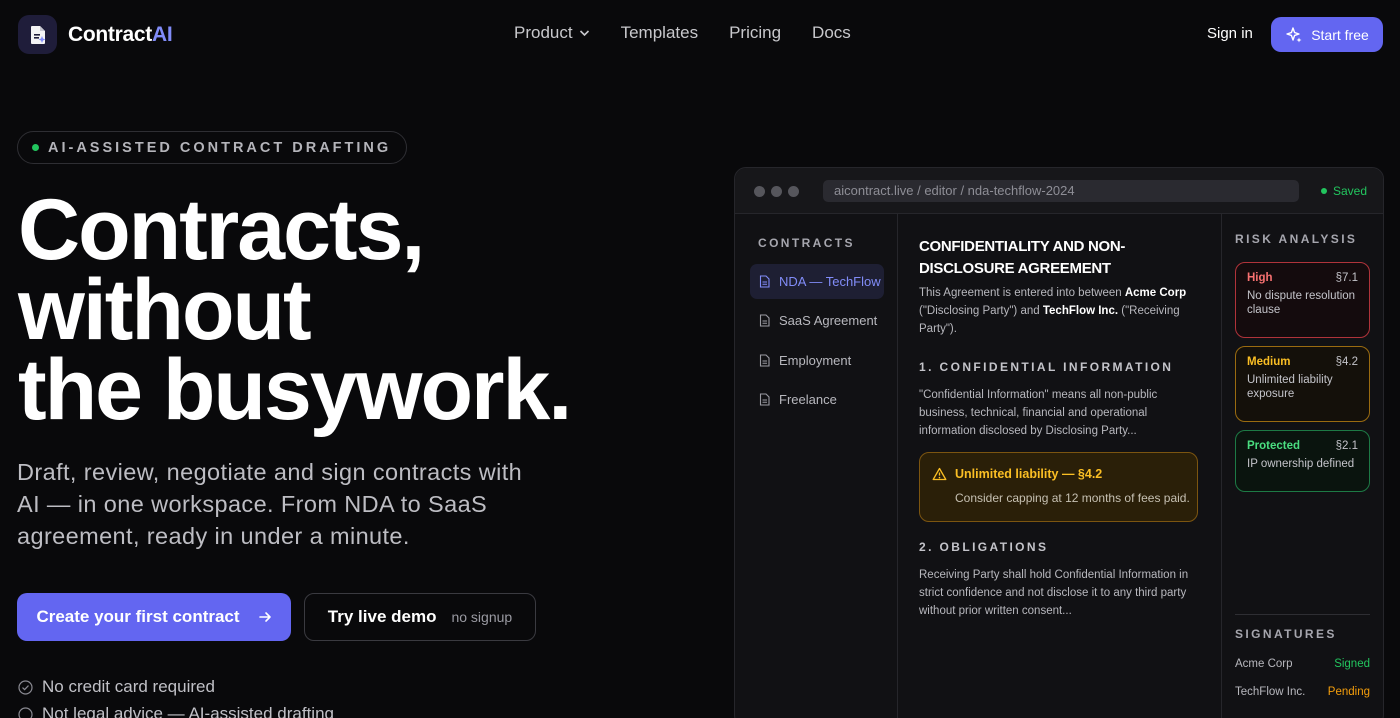 This screenshot has width=1400, height=718. What do you see at coordinates (37, 34) in the screenshot?
I see `document-ai-icon` at bounding box center [37, 34].